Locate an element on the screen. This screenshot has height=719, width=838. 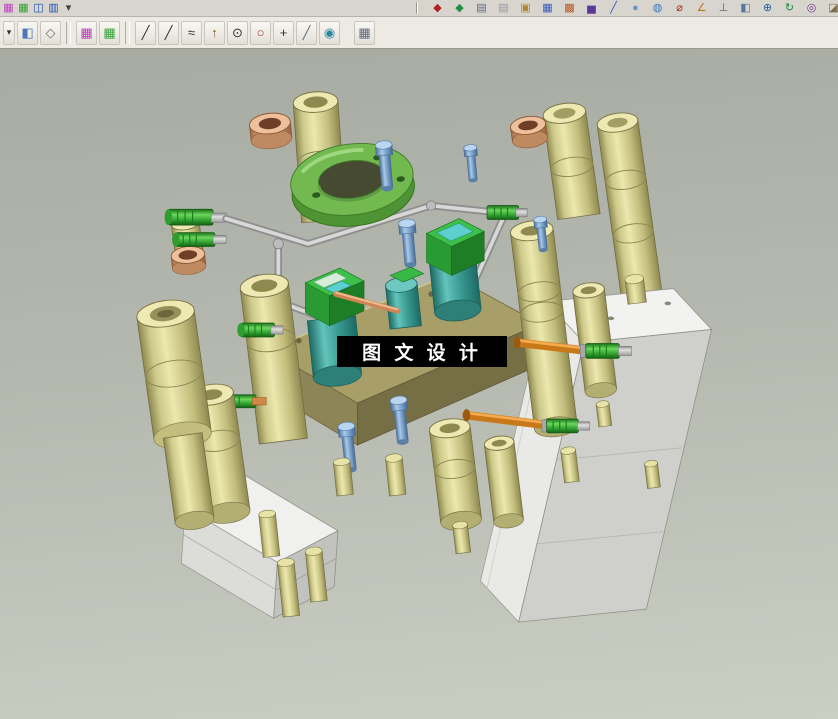
view-dropdown-icon: ▾ is located at coordinates (9, 32).